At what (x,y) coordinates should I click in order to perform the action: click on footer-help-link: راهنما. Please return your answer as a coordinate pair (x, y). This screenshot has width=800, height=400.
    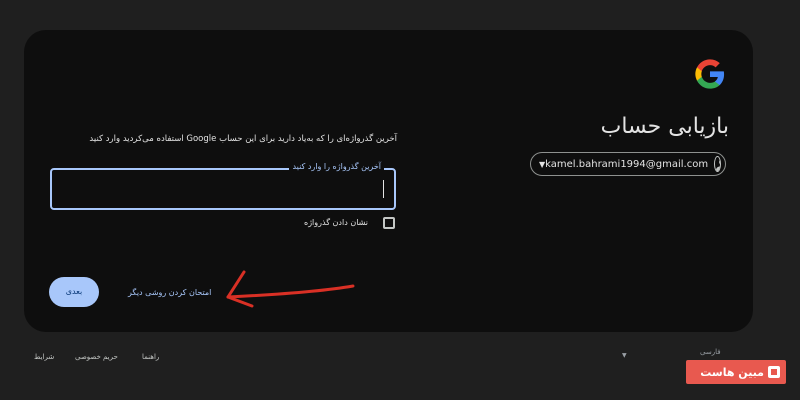
    Looking at the image, I should click on (150, 357).